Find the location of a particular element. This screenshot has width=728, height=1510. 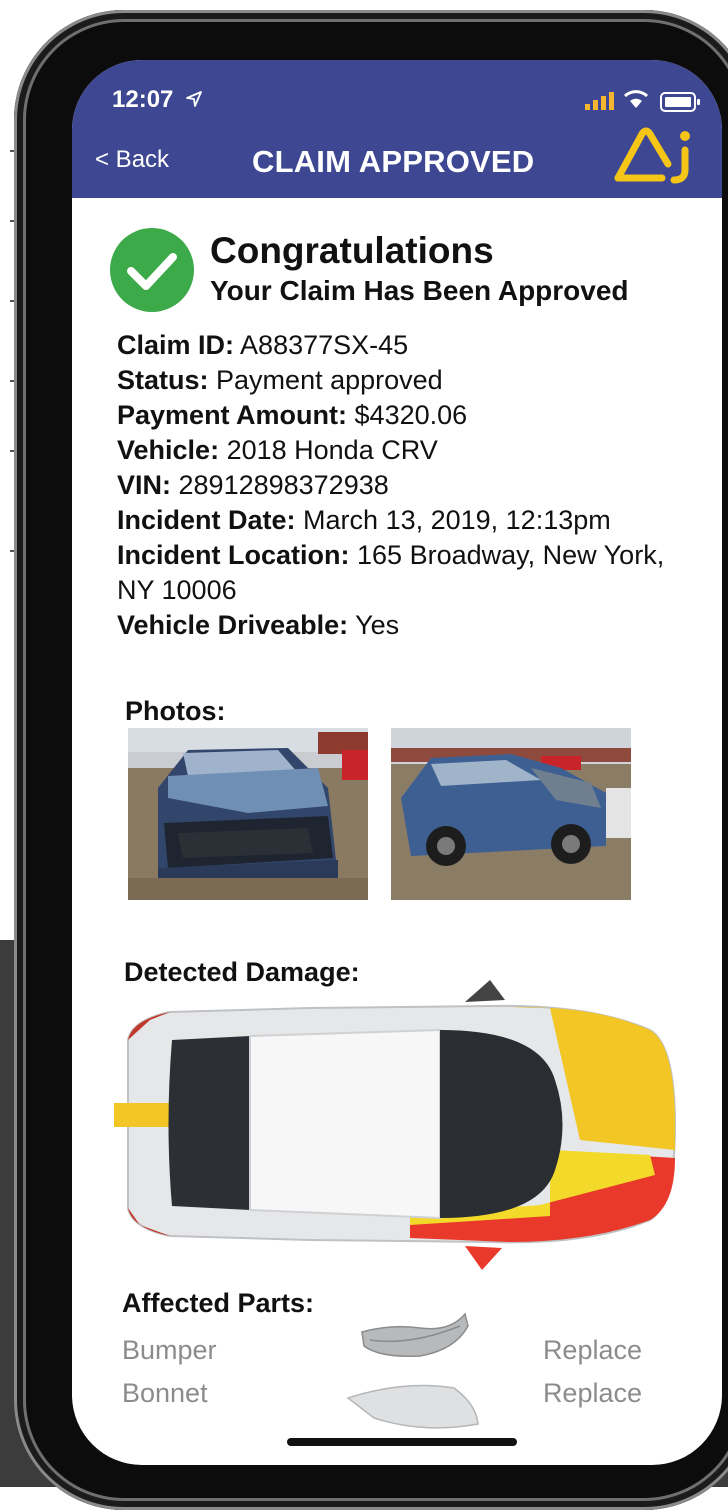

detail-label: Vehicle Driveable: is located at coordinates (233, 625).